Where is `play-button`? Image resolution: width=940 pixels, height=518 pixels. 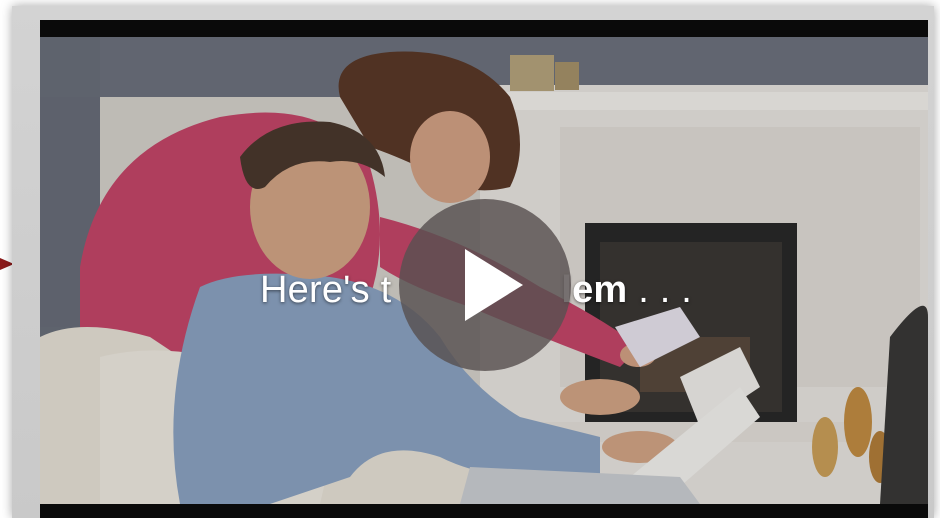
play-button is located at coordinates (485, 285).